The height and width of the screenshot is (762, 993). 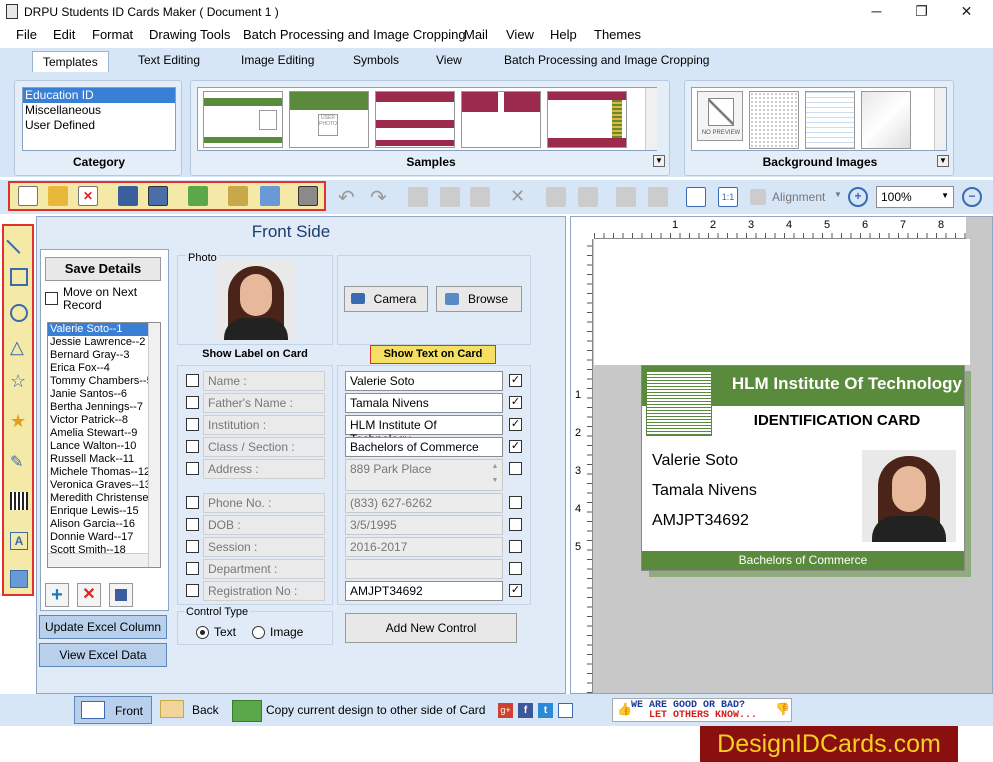 What do you see at coordinates (19, 277) in the screenshot?
I see `rectangle-tool-icon` at bounding box center [19, 277].